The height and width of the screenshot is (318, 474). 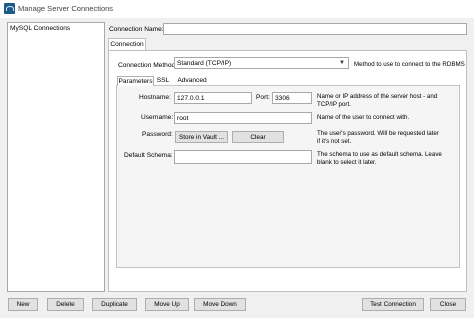 What do you see at coordinates (363, 117) in the screenshot?
I see `username-description: Name of the user to connect with.` at bounding box center [363, 117].